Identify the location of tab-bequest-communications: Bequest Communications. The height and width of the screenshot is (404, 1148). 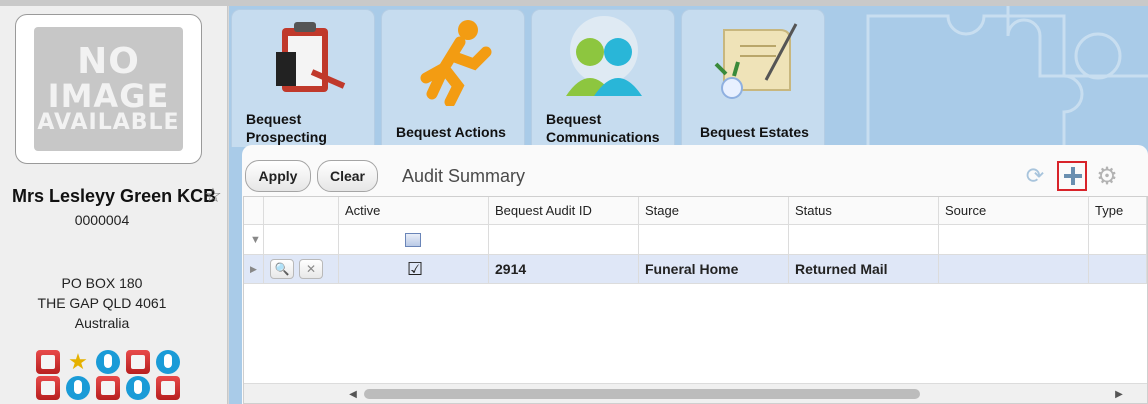
(603, 78).